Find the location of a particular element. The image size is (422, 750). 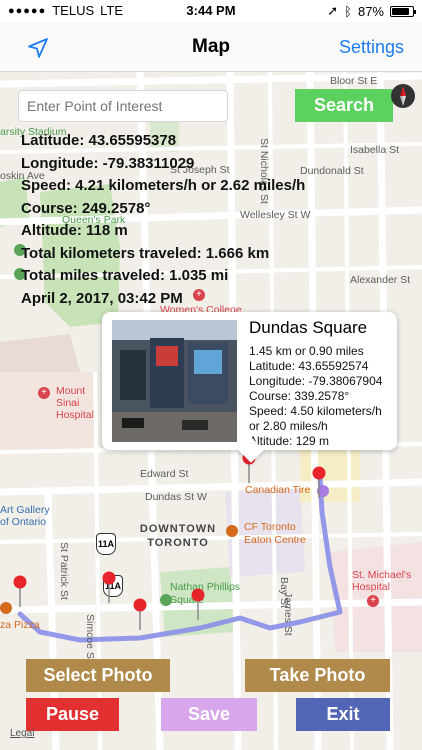

longitude-readout: Longitude: -79.38311029 is located at coordinates (108, 163).